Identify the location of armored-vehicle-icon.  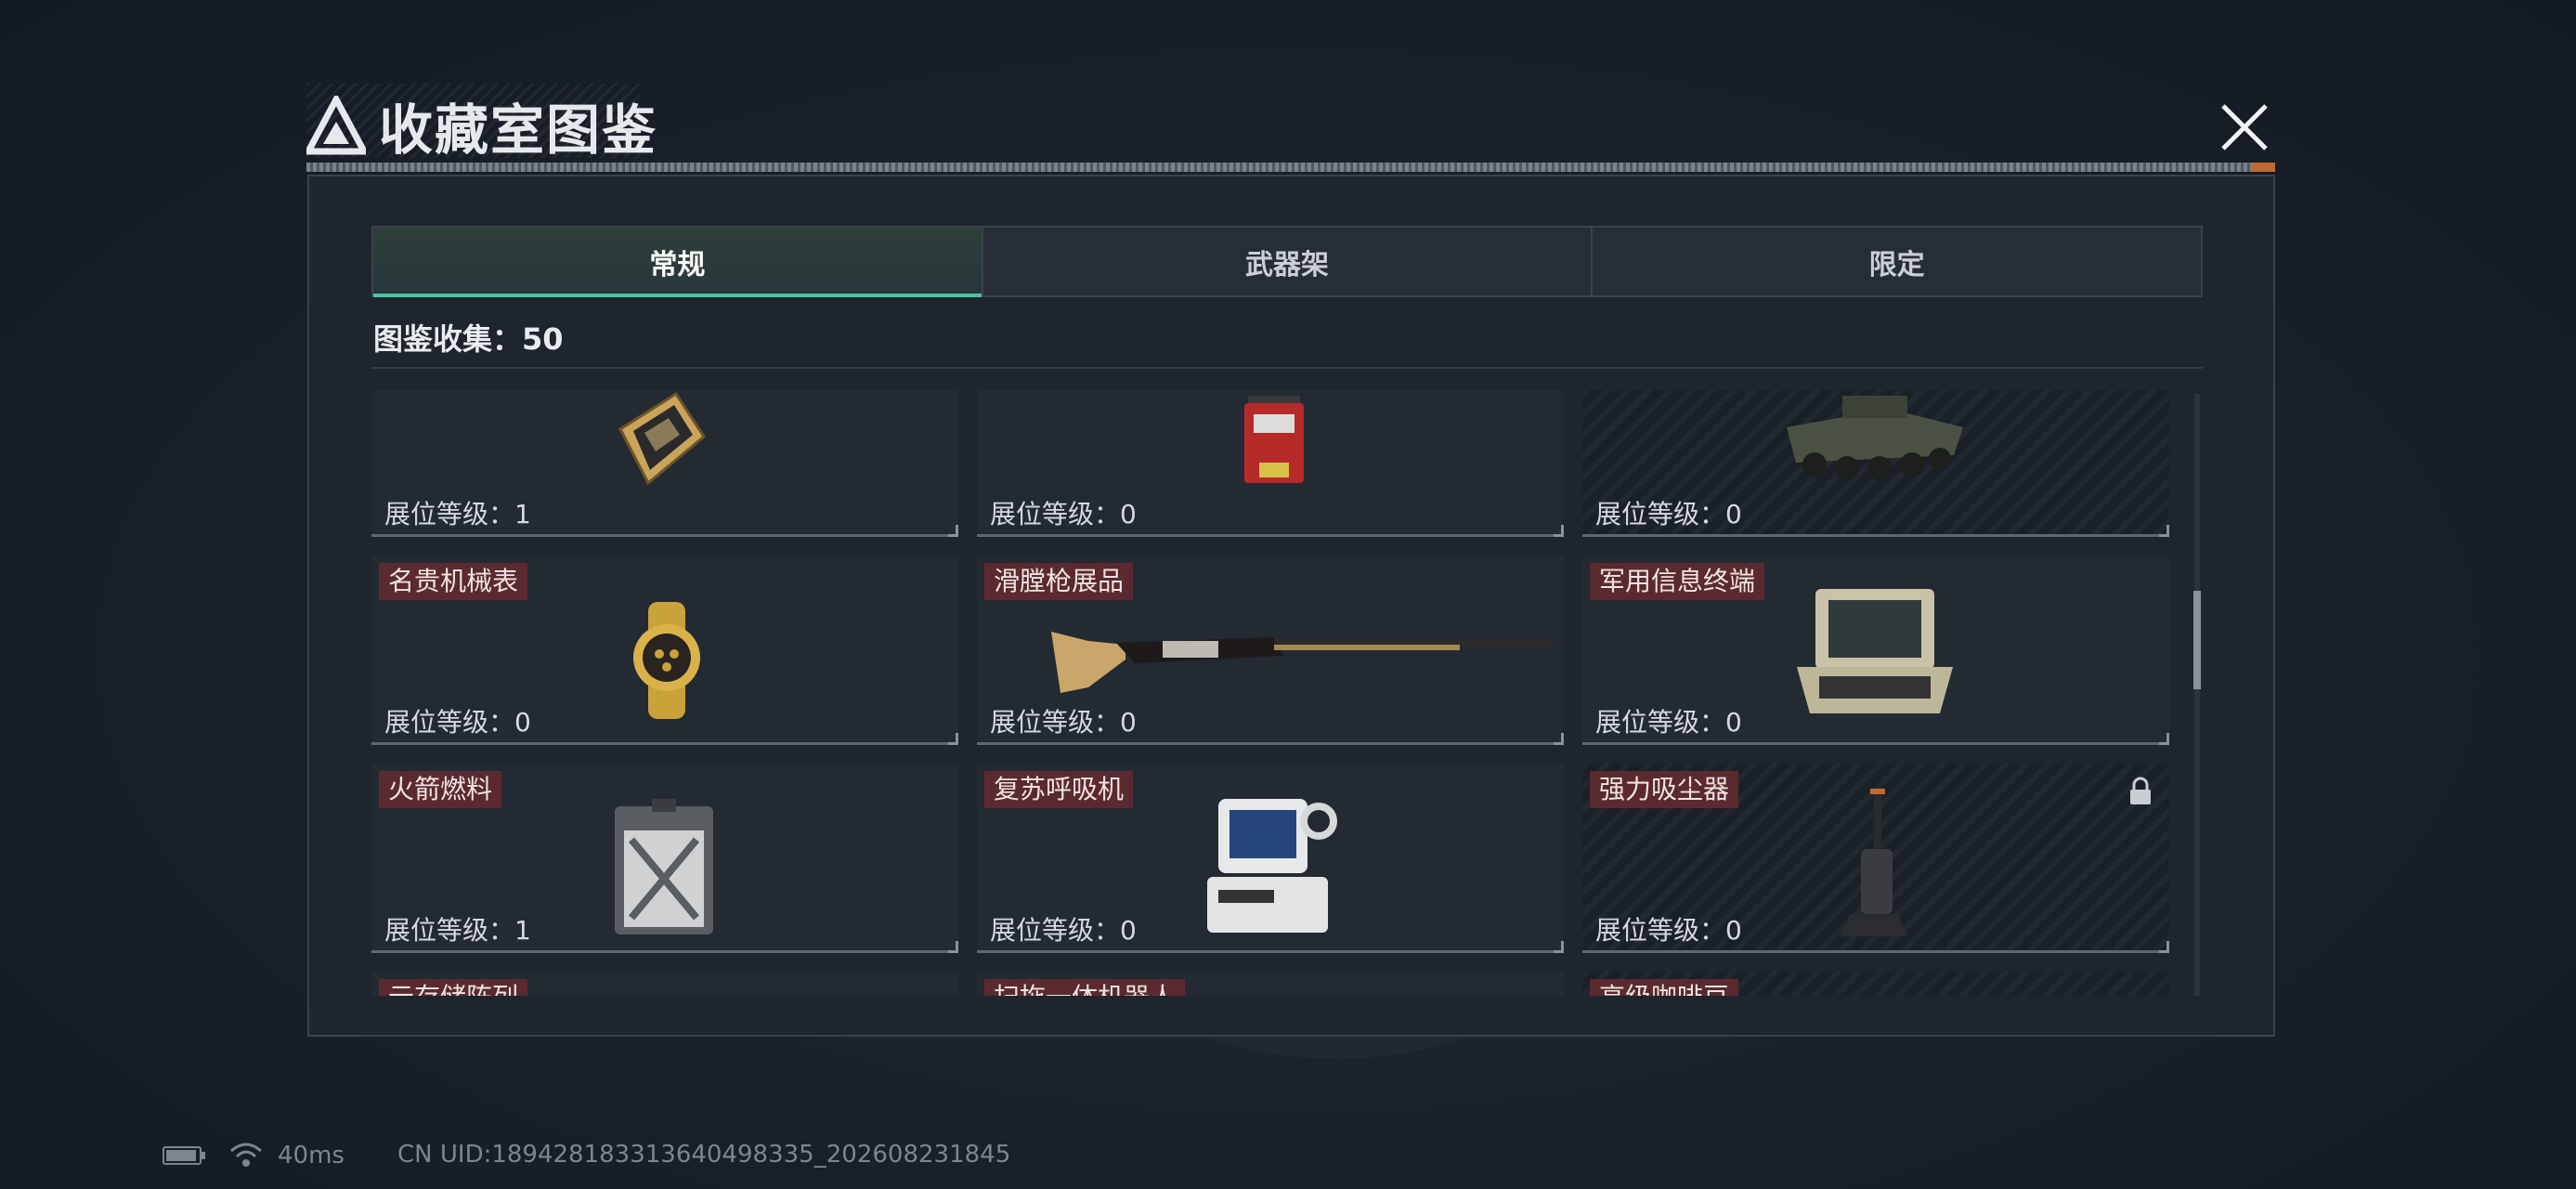
(1875, 438).